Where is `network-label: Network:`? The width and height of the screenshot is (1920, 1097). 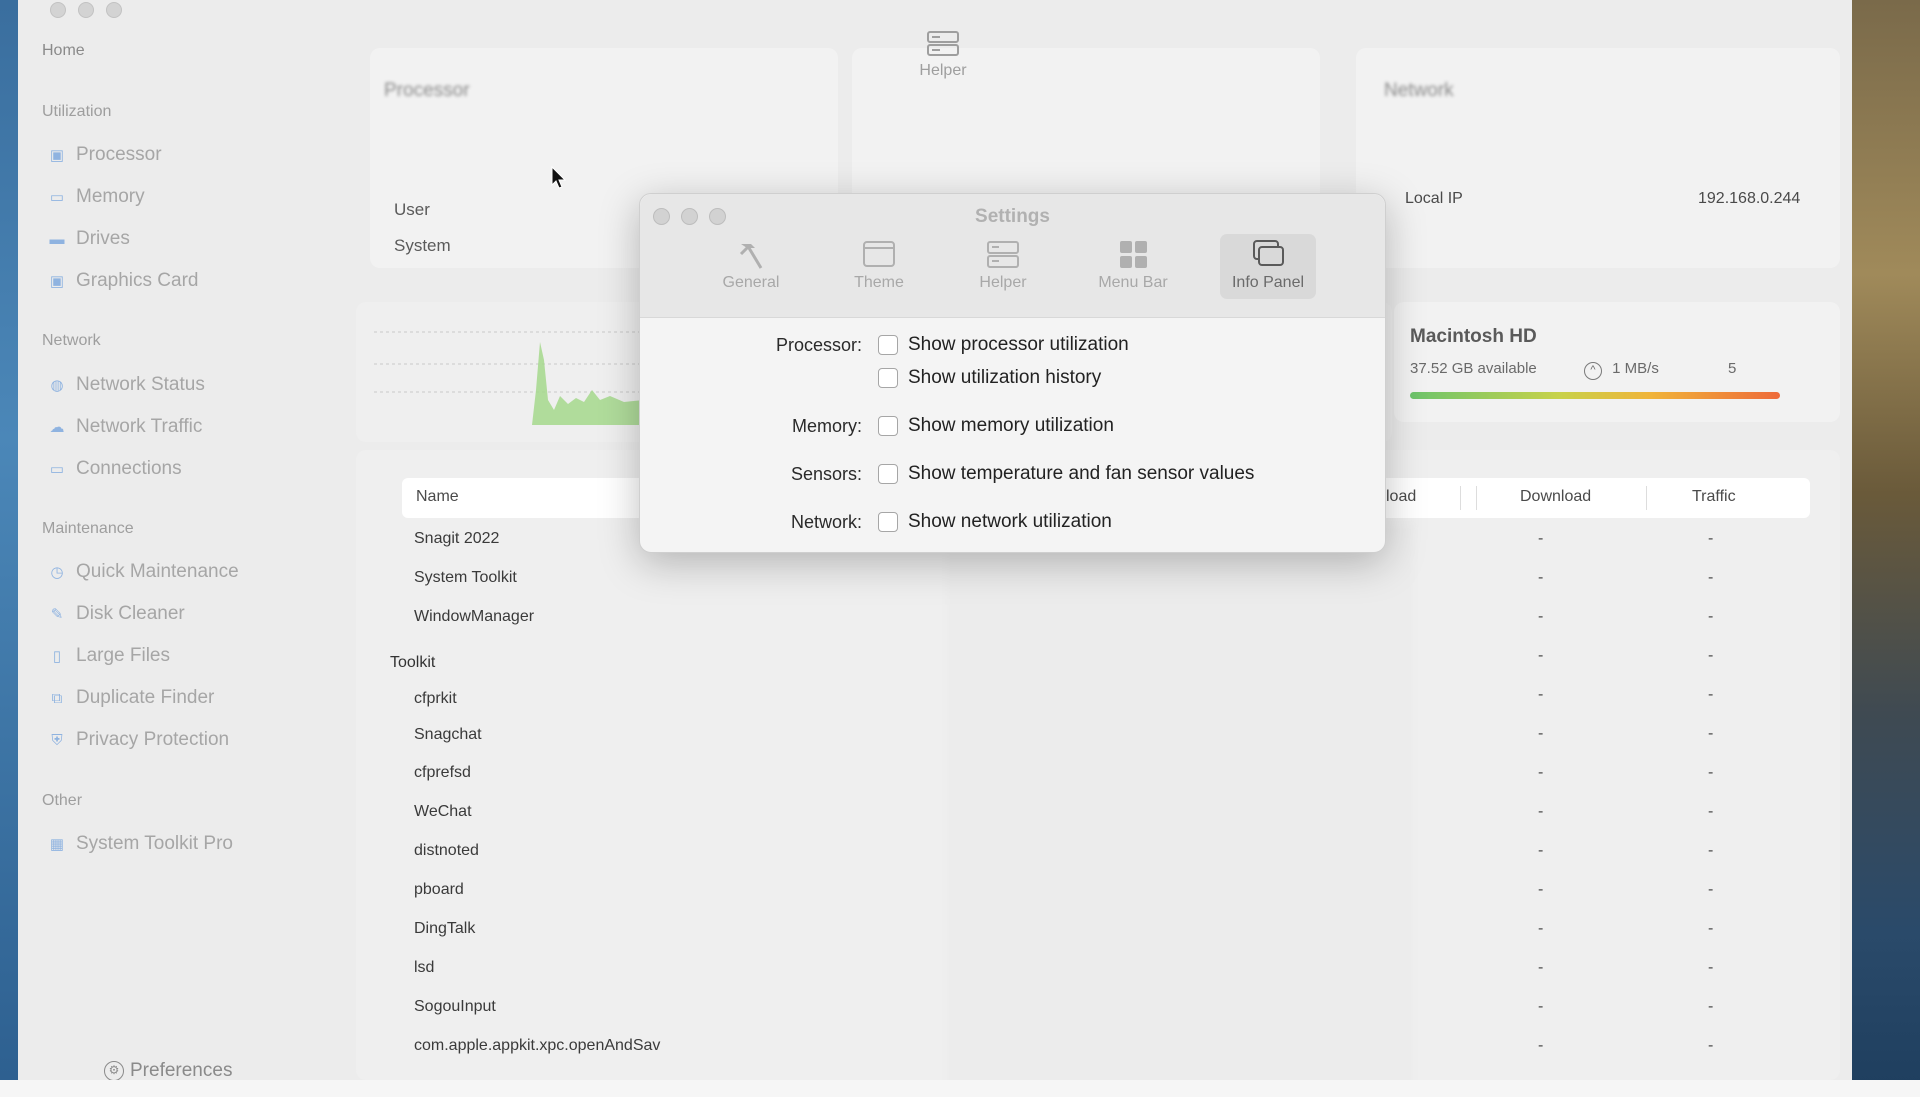
network-label: Network: is located at coordinates (826, 522).